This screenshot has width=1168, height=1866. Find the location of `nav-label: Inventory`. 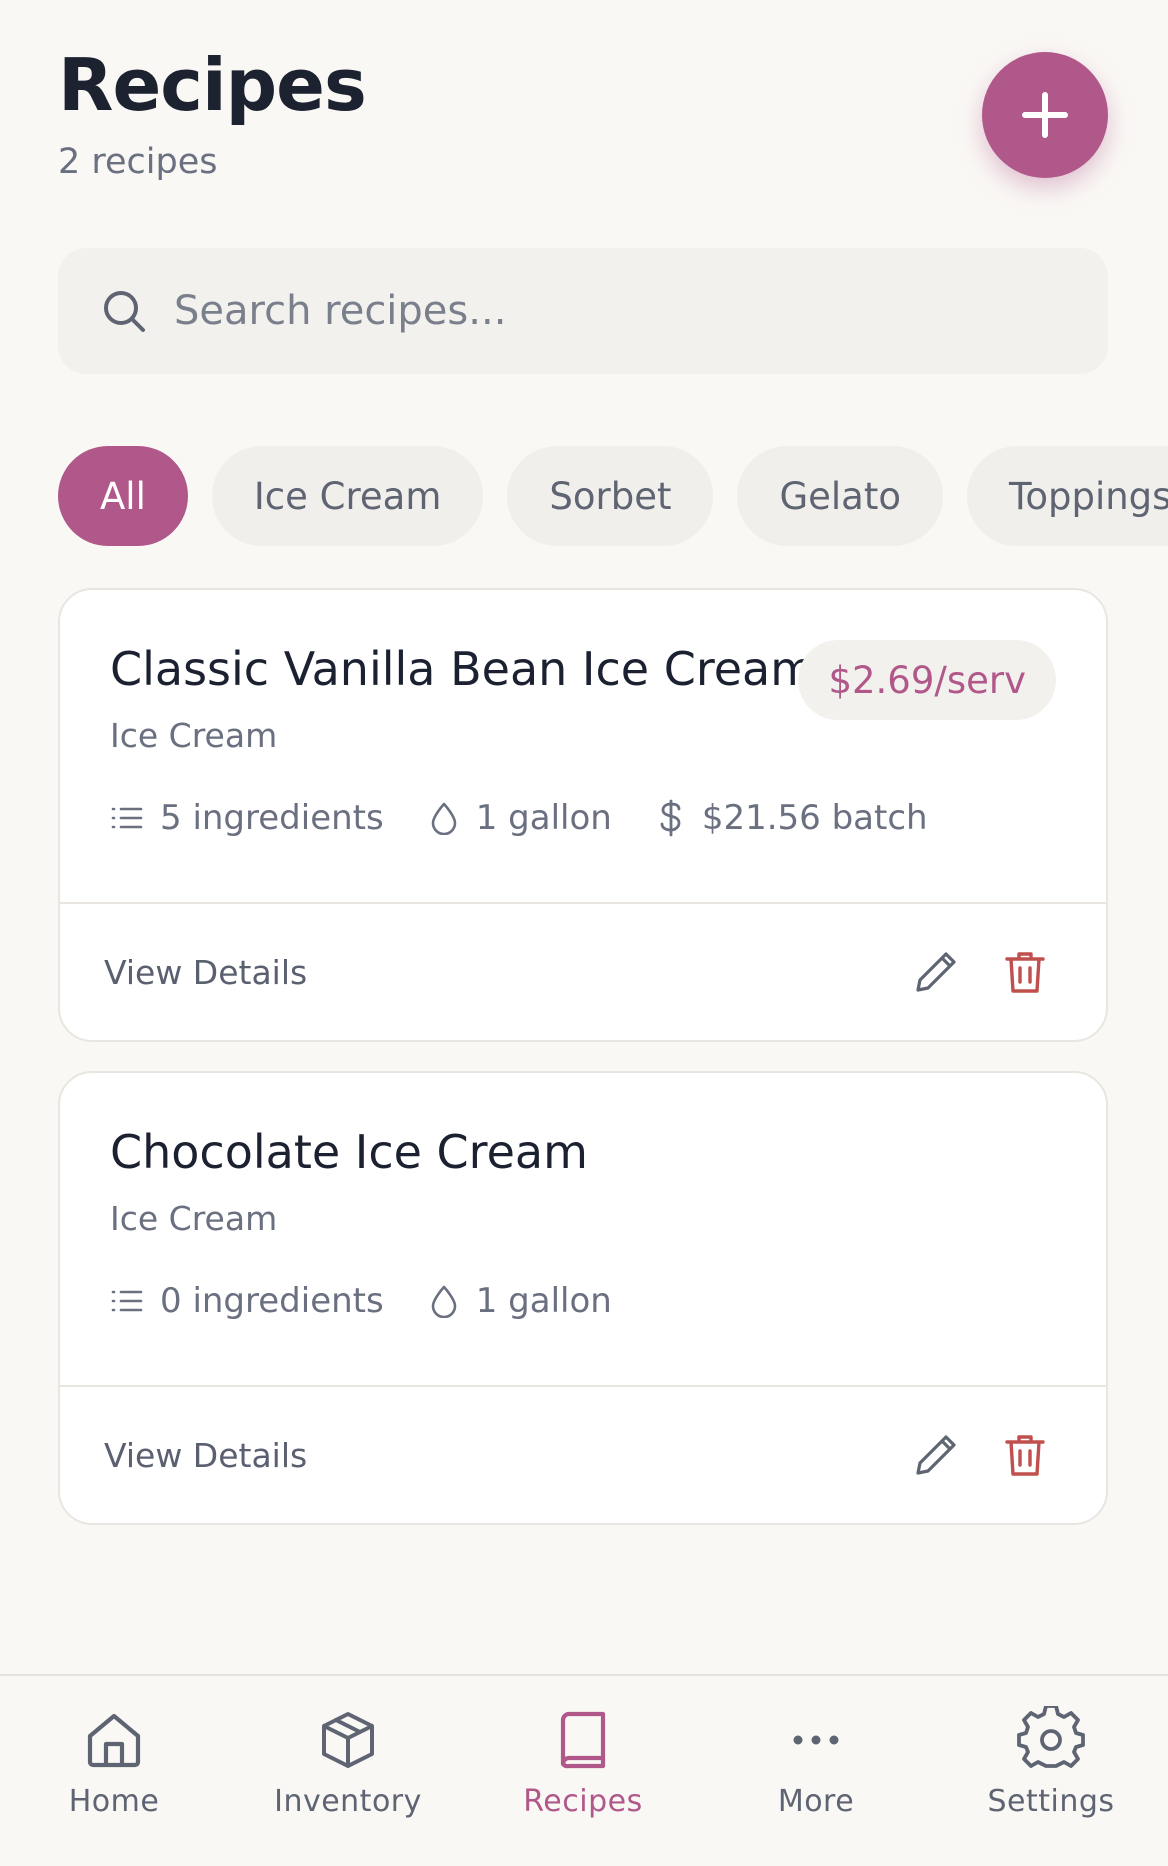

nav-label: Inventory is located at coordinates (348, 1801).